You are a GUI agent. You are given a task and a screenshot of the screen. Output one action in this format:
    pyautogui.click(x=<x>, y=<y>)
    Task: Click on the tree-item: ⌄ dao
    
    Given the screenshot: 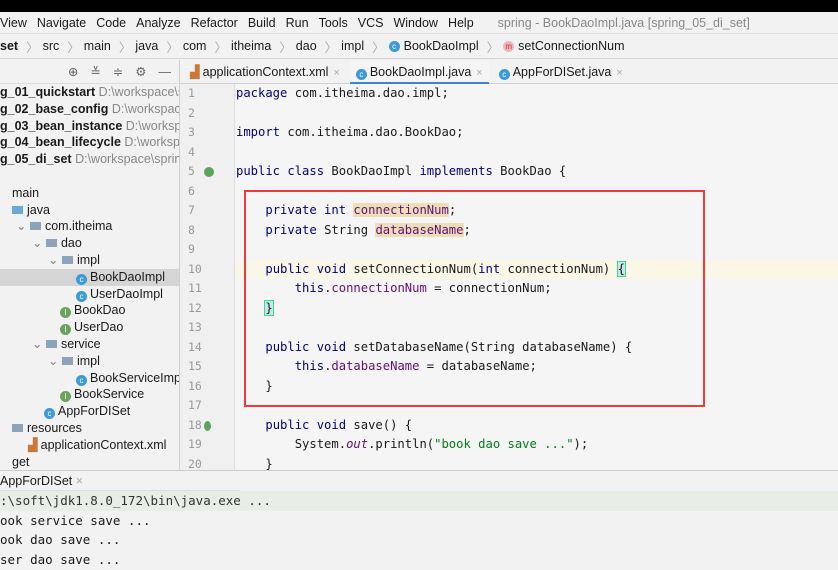 What is the action you would take?
    pyautogui.click(x=89, y=243)
    